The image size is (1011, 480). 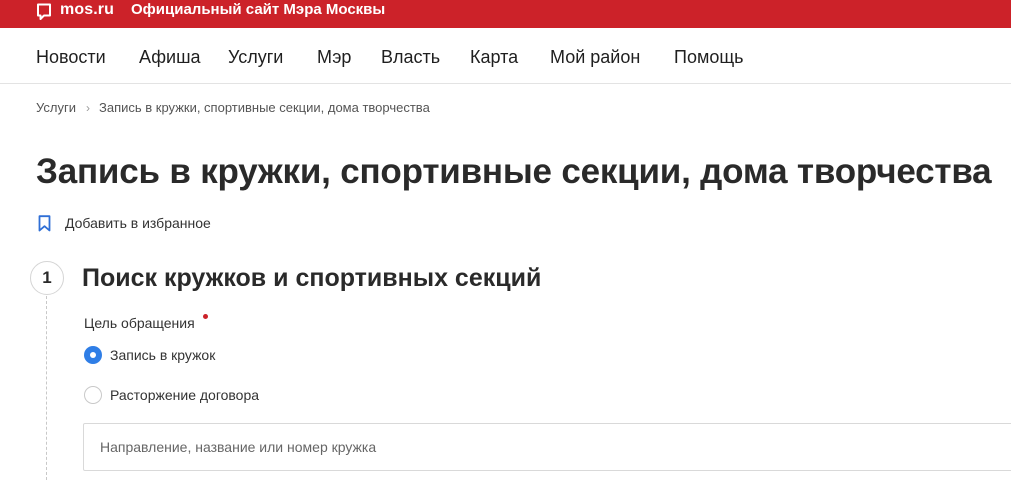 What do you see at coordinates (56, 107) in the screenshot?
I see `breadcrumb-item-services: Услуги` at bounding box center [56, 107].